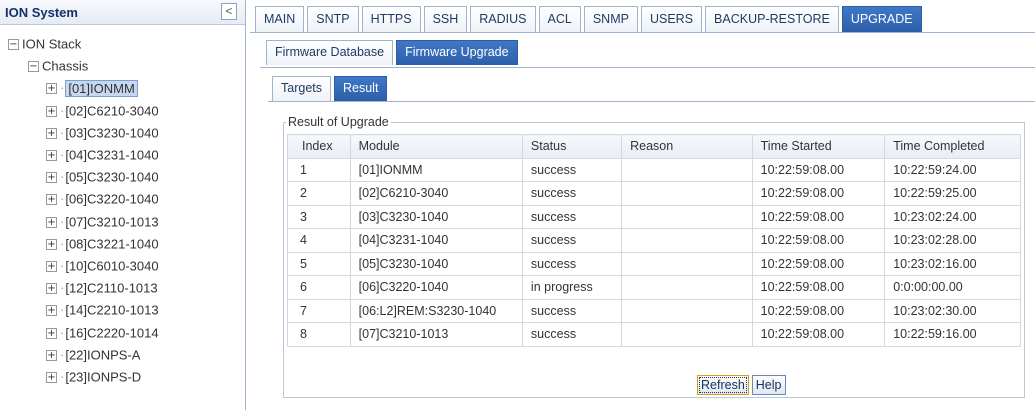 This screenshot has width=1035, height=410. I want to click on tree-node-label: Chassis, so click(65, 66).